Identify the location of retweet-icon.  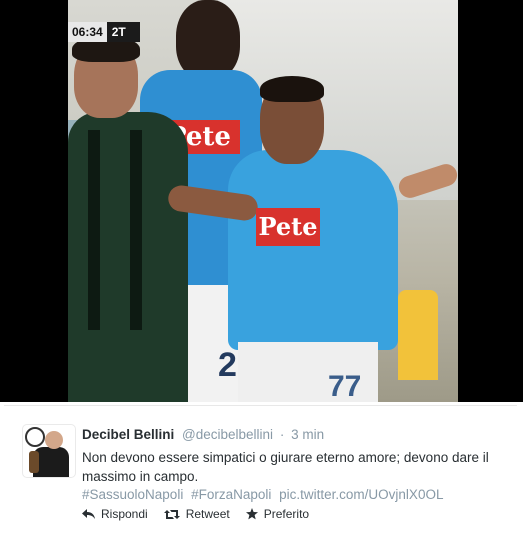
(171, 514).